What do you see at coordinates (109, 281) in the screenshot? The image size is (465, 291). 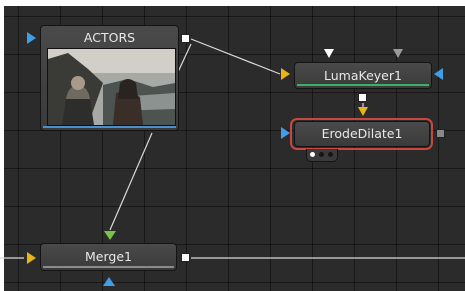 I see `merge-mask-input-triangle` at bounding box center [109, 281].